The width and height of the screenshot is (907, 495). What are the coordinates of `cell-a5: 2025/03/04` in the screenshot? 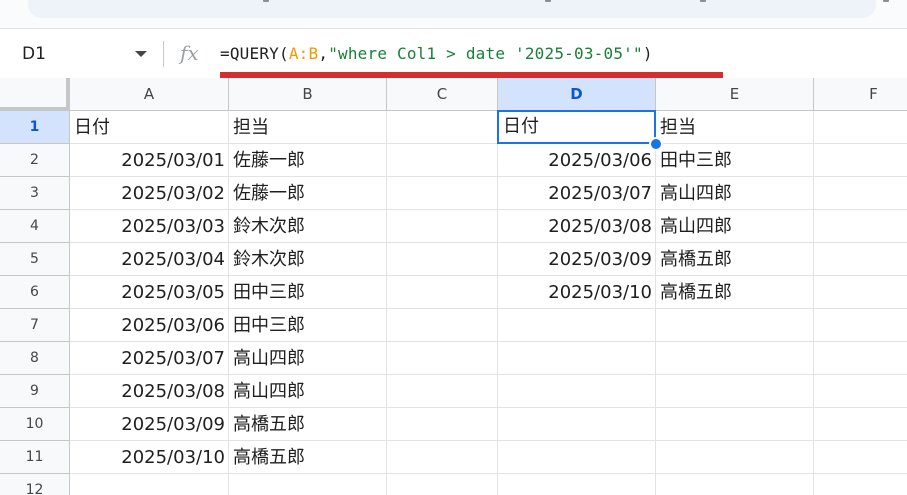 It's located at (149, 259).